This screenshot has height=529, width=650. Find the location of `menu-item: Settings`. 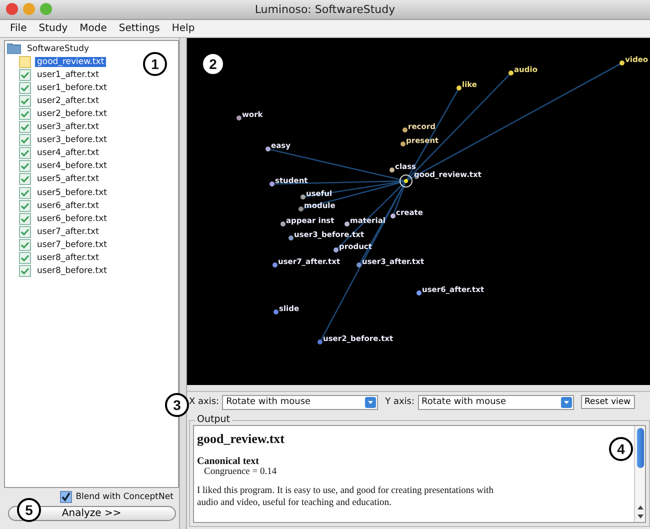

menu-item: Settings is located at coordinates (141, 28).